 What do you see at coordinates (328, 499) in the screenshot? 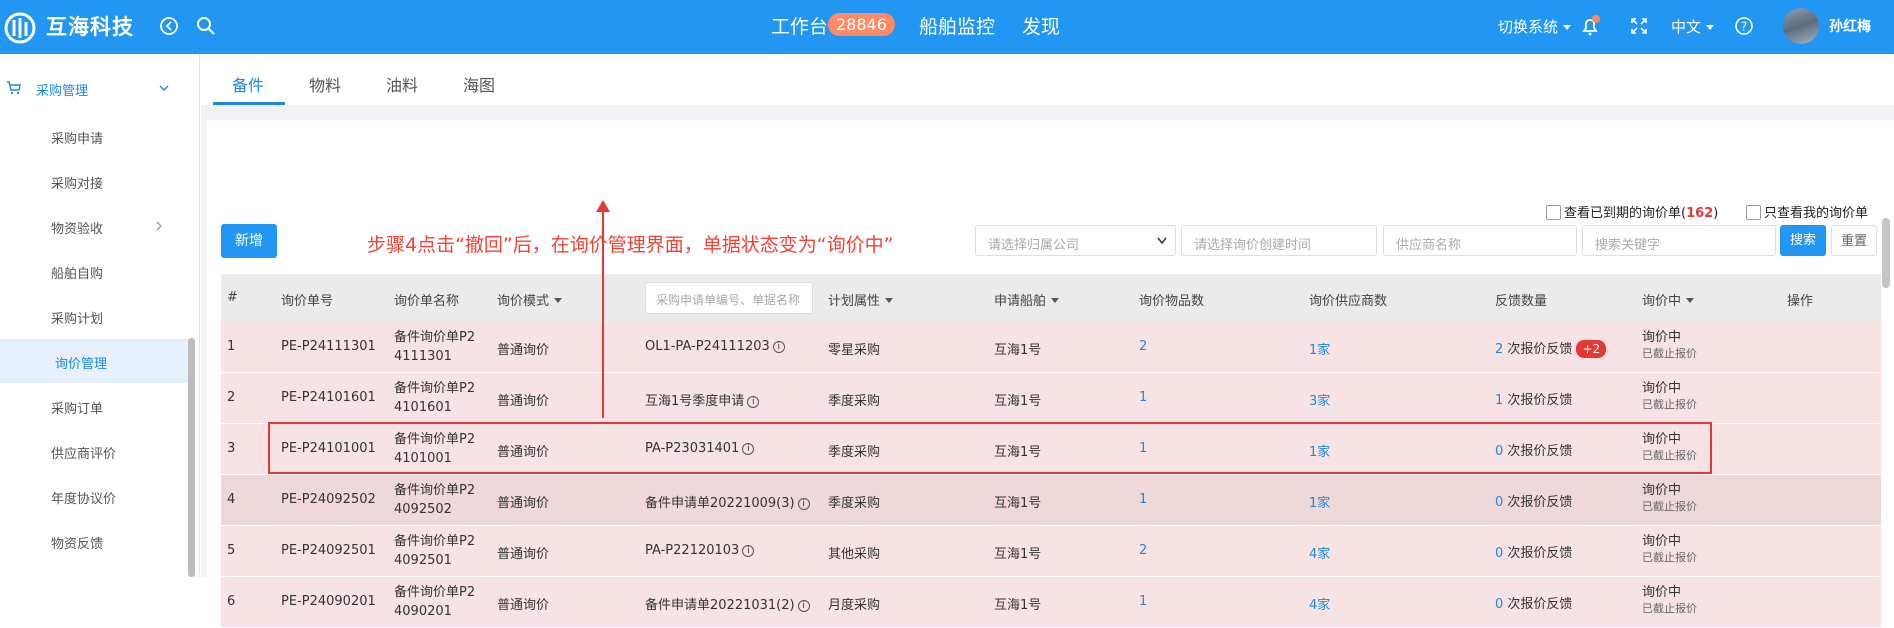
I see `inquiry-no: PE-P24092502` at bounding box center [328, 499].